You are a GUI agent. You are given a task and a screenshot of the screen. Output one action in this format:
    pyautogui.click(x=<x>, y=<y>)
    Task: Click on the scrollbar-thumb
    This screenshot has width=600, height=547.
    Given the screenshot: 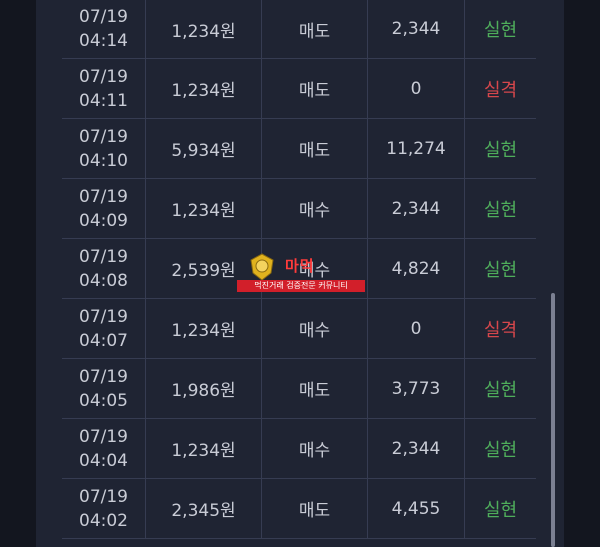 What is the action you would take?
    pyautogui.click(x=553, y=420)
    